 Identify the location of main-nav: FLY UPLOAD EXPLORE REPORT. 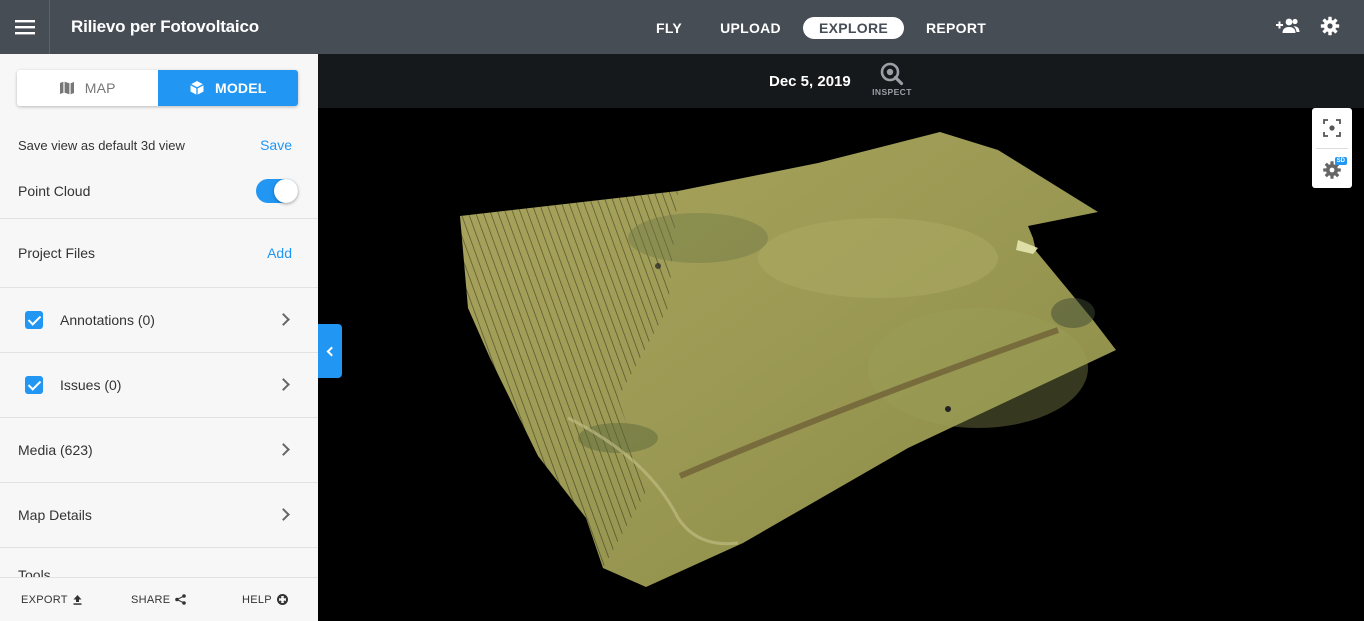
(824, 28).